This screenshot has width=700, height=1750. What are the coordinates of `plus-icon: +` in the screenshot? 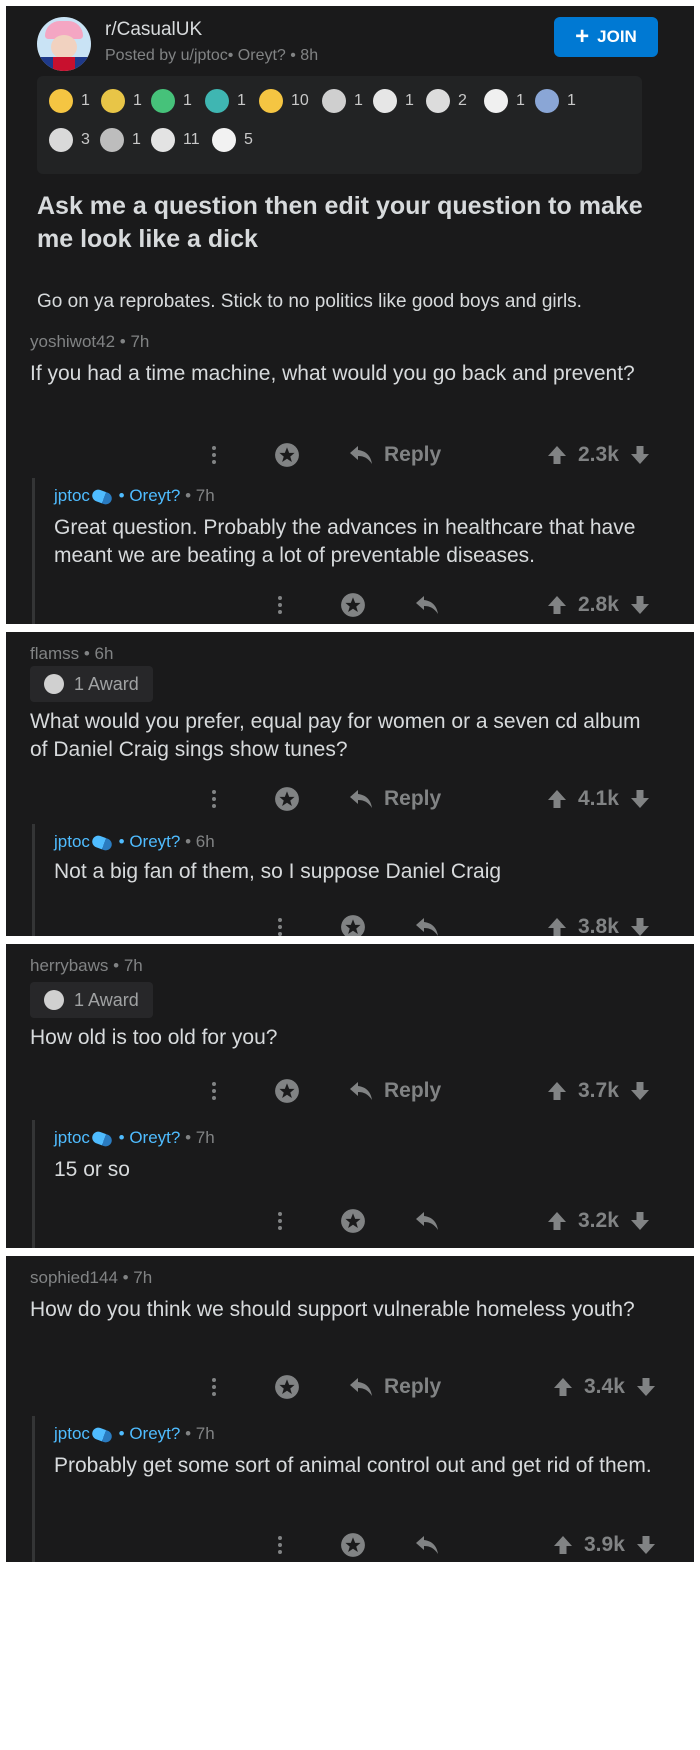 It's located at (582, 36).